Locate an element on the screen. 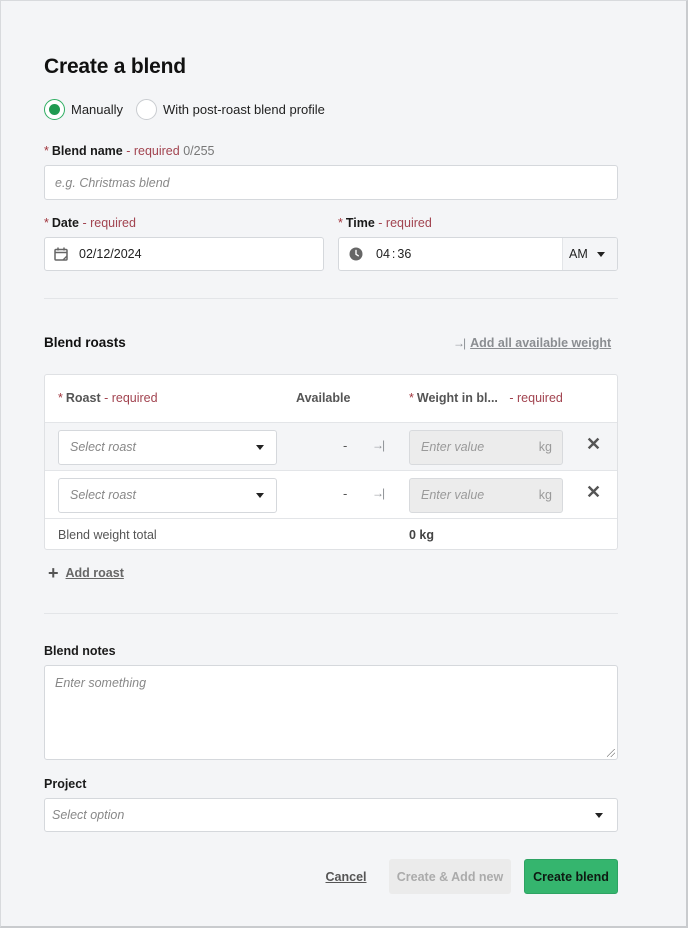 The image size is (688, 928). radio-manually is located at coordinates (54, 109).